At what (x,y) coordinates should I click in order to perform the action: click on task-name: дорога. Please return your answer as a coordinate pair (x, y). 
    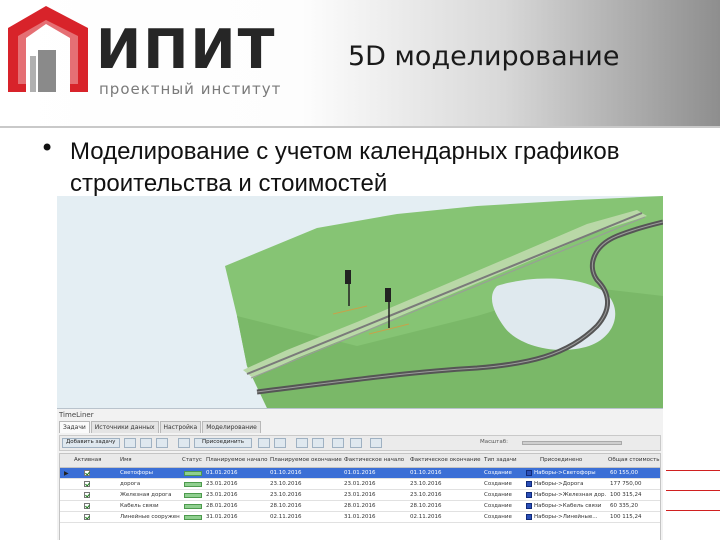
    Looking at the image, I should click on (130, 484).